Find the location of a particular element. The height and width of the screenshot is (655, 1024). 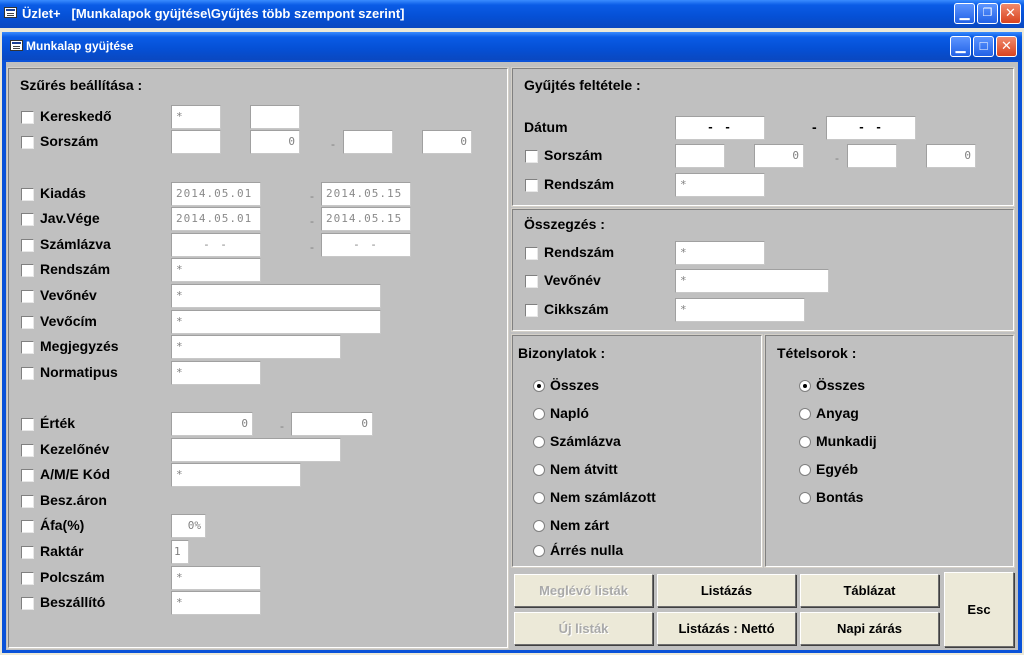

docs-option-label: Nem zárt is located at coordinates (579, 525).